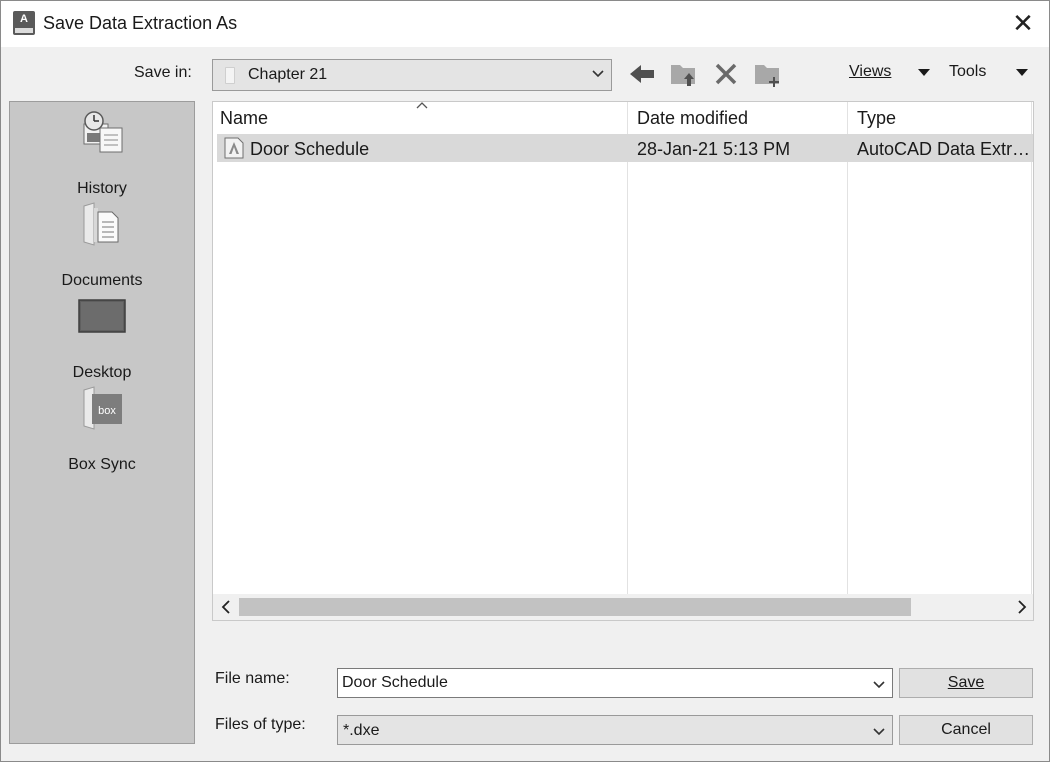  Describe the element at coordinates (876, 118) in the screenshot. I see `column-header-type: Type` at that location.